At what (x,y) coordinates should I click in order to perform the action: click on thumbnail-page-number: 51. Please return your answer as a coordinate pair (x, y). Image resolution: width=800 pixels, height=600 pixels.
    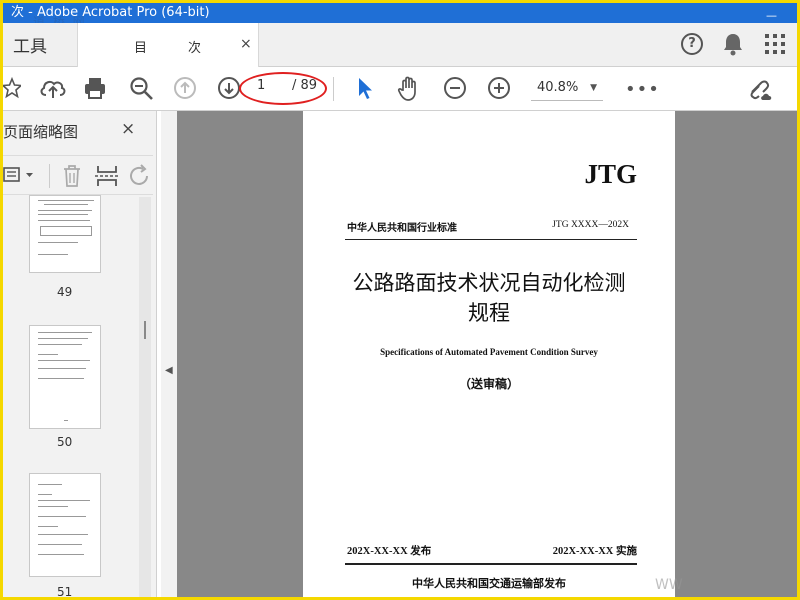
    Looking at the image, I should click on (65, 591).